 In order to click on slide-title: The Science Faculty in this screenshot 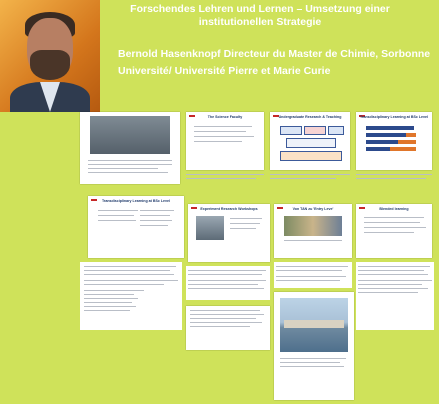, I will do `click(225, 117)`.